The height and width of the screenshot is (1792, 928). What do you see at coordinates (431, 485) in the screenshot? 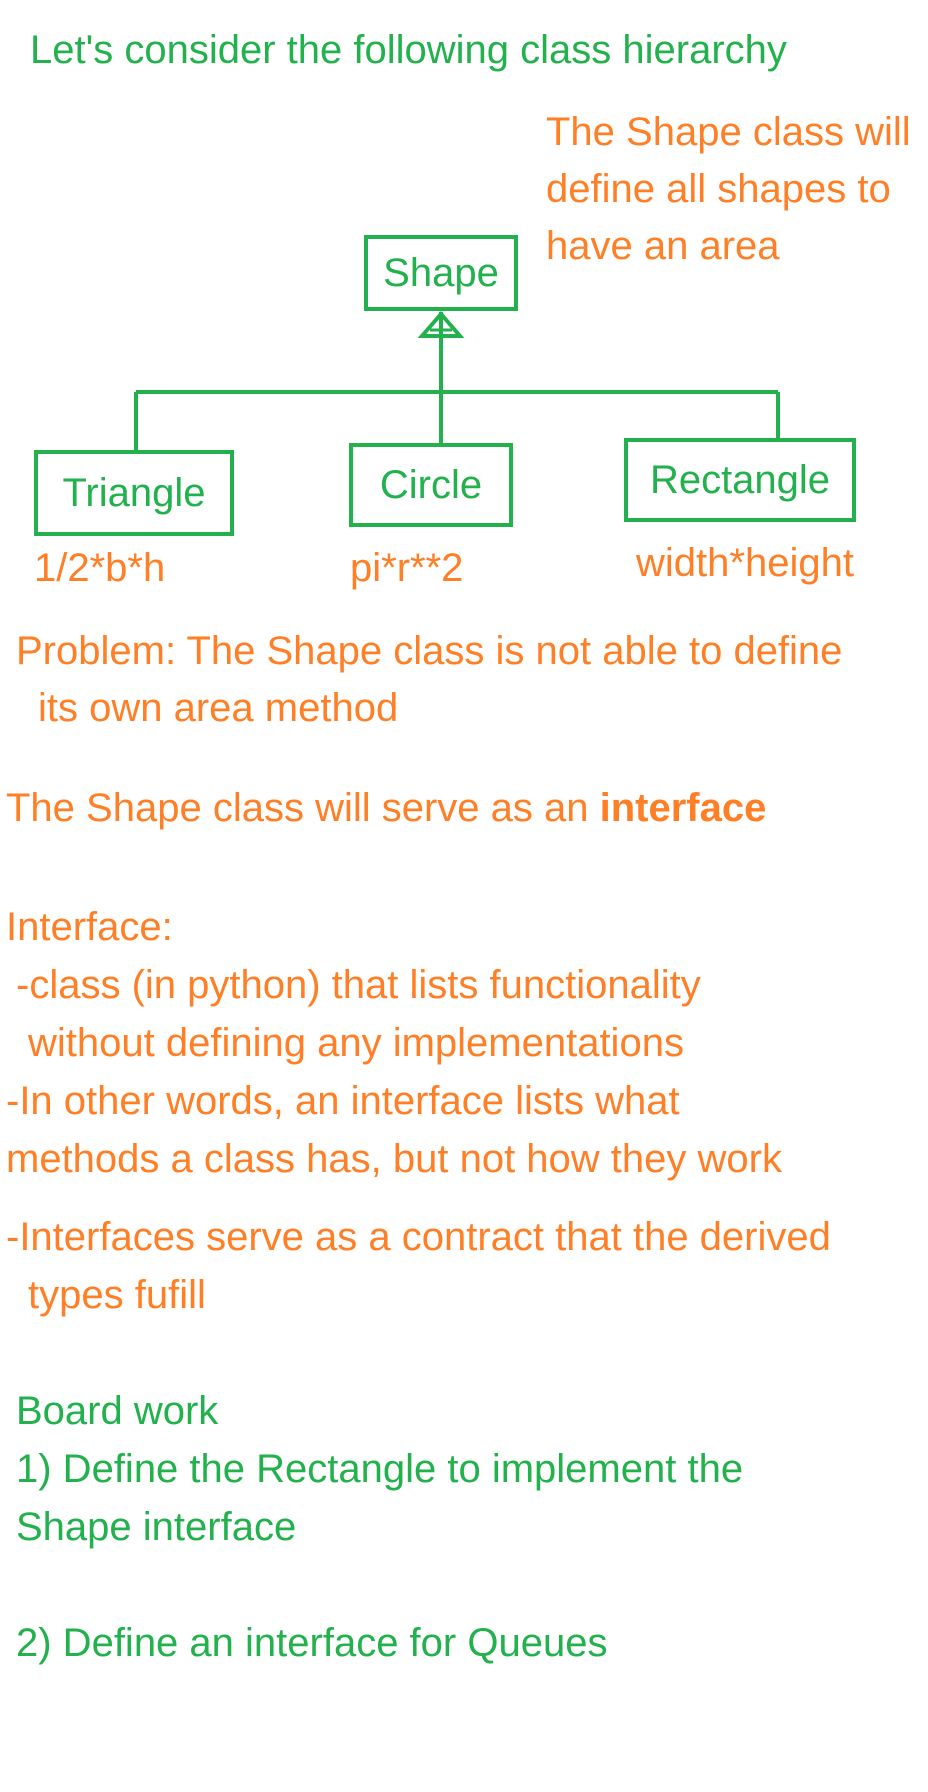
I see `circle-class-box: Circle` at bounding box center [431, 485].